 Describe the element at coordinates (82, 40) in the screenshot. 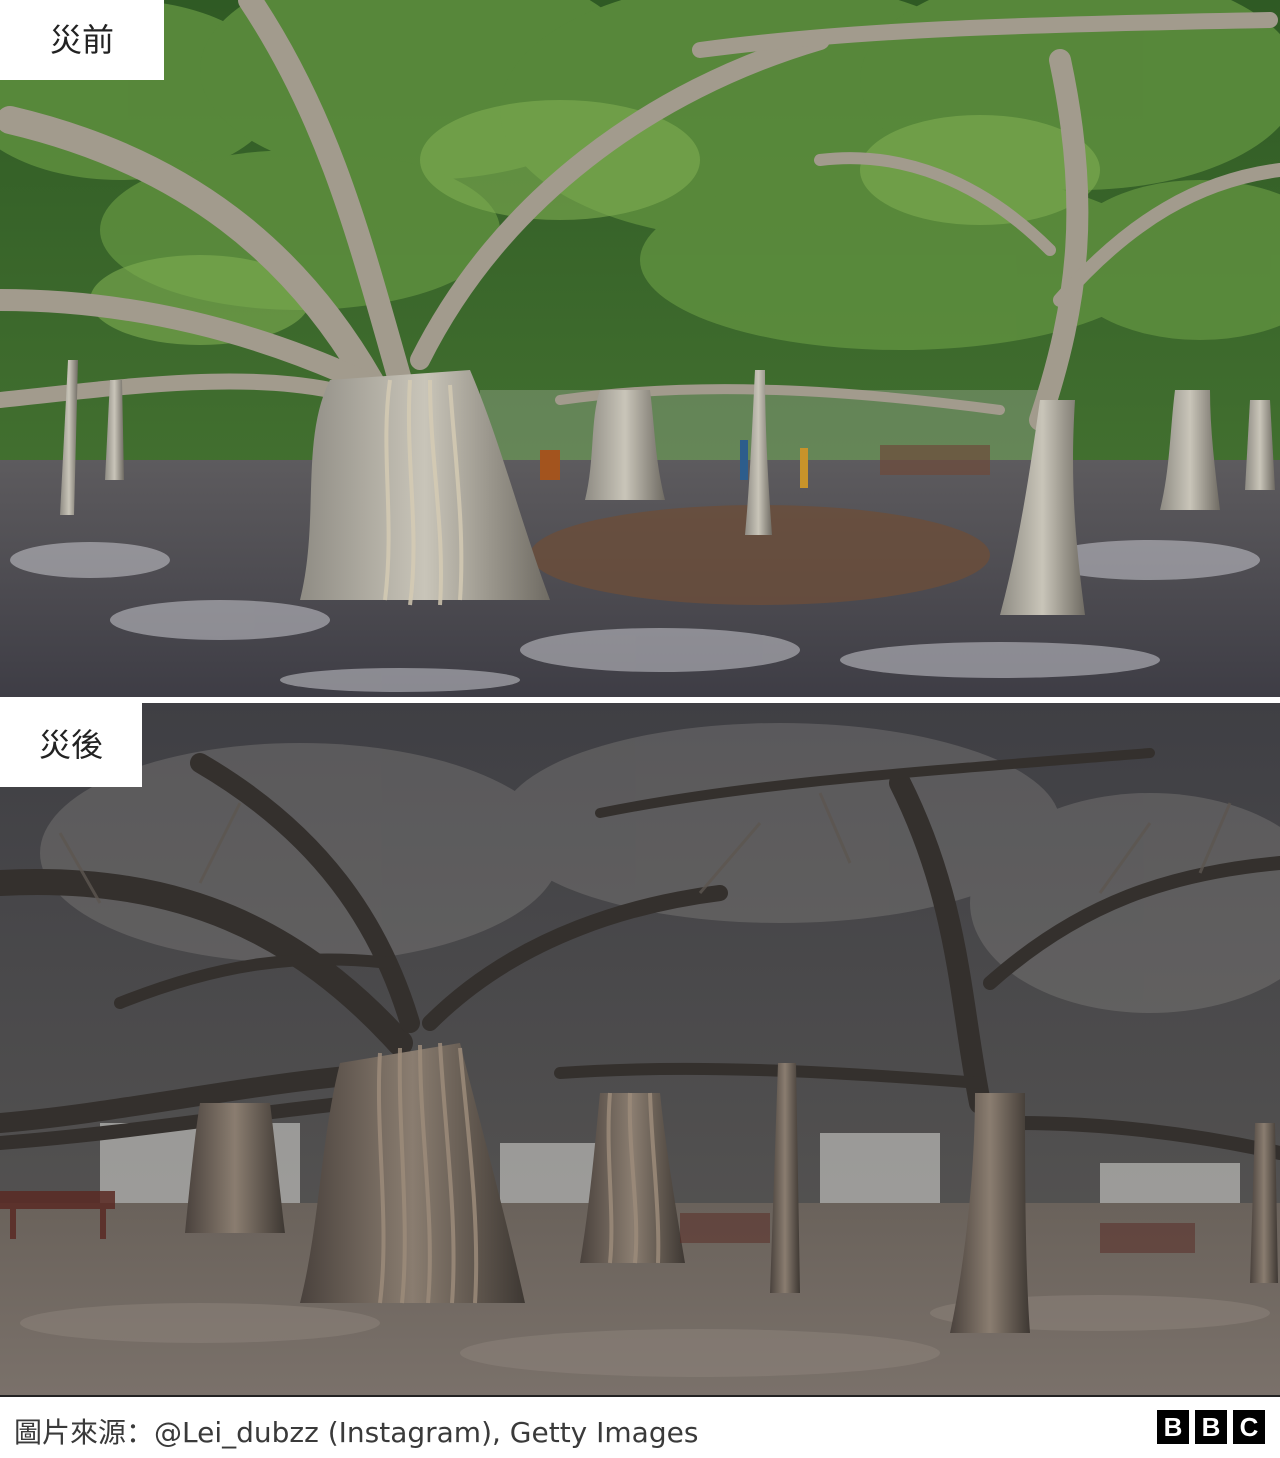

I see `before-label: 災前` at that location.